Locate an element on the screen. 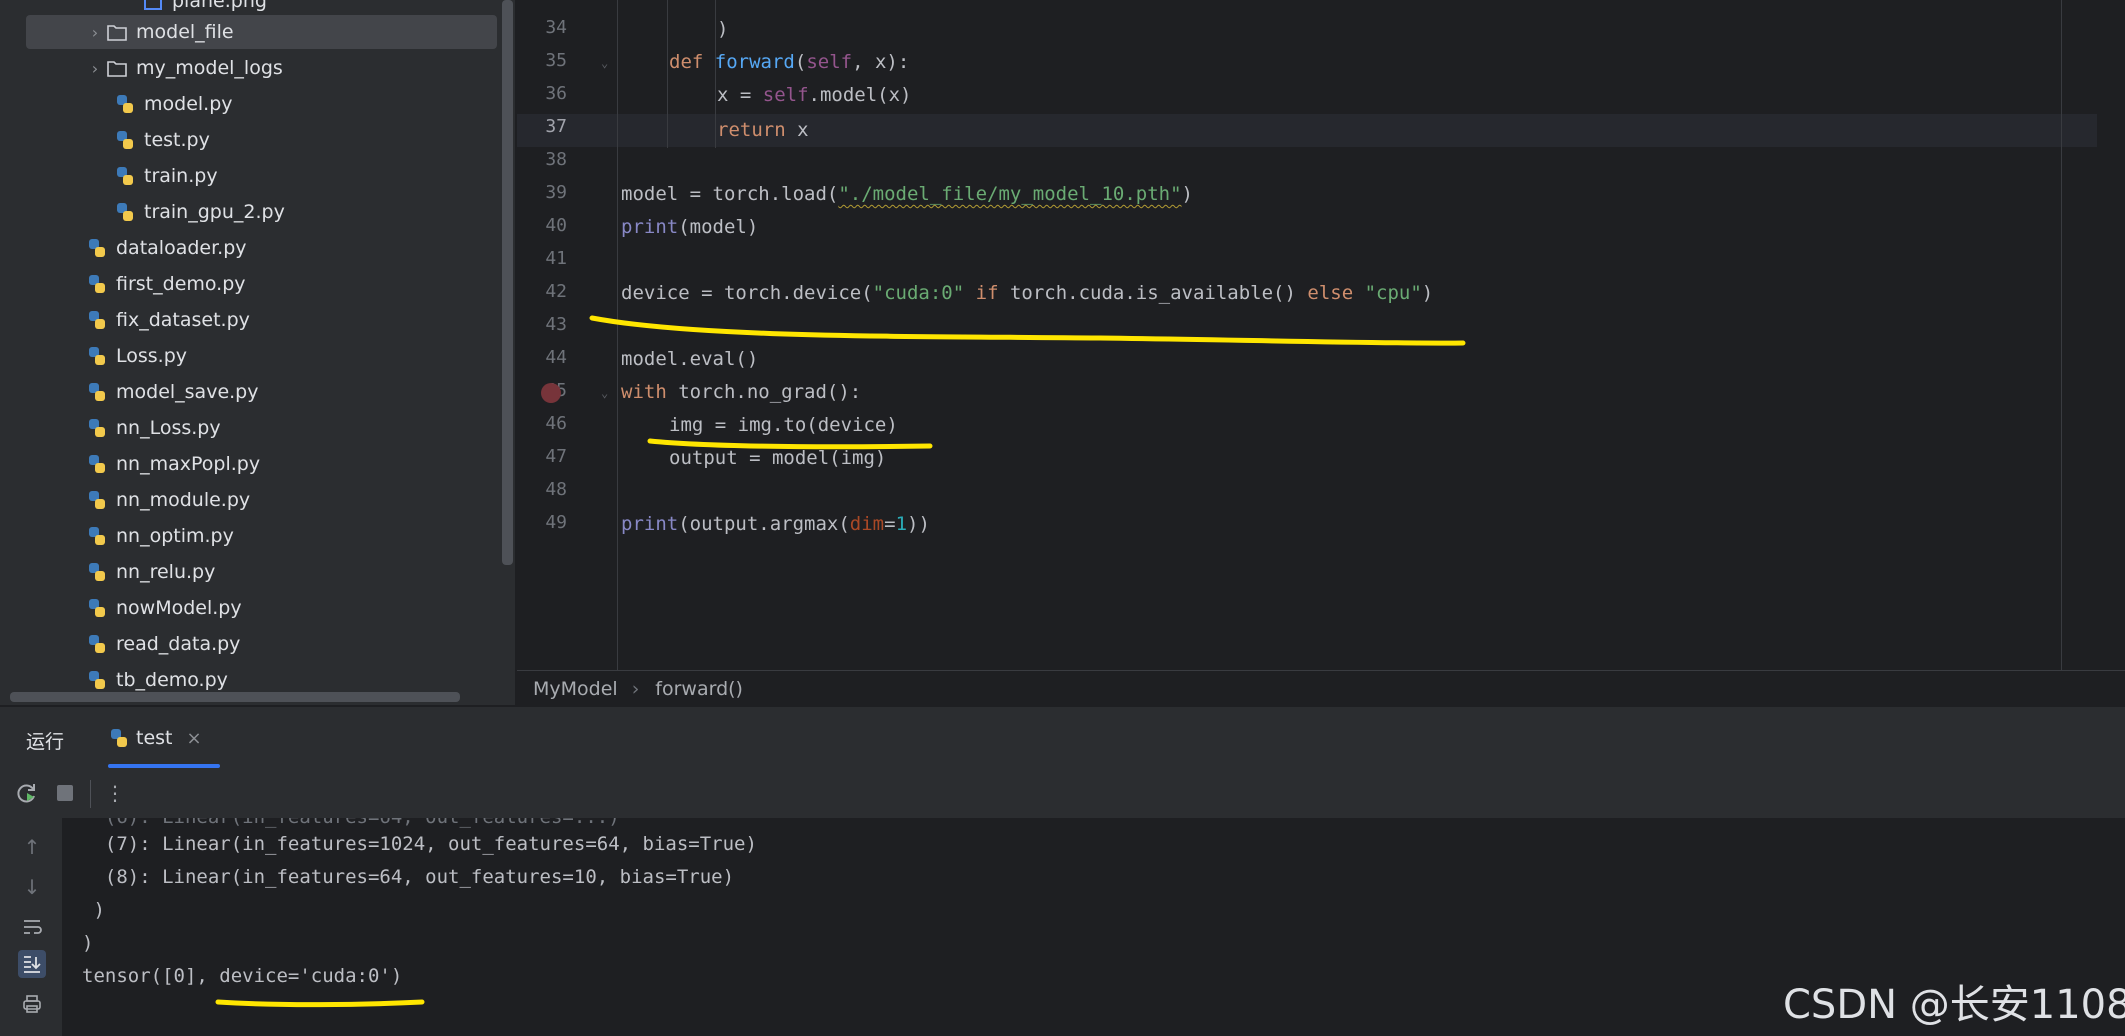  image-file-icon is located at coordinates (153, 6).